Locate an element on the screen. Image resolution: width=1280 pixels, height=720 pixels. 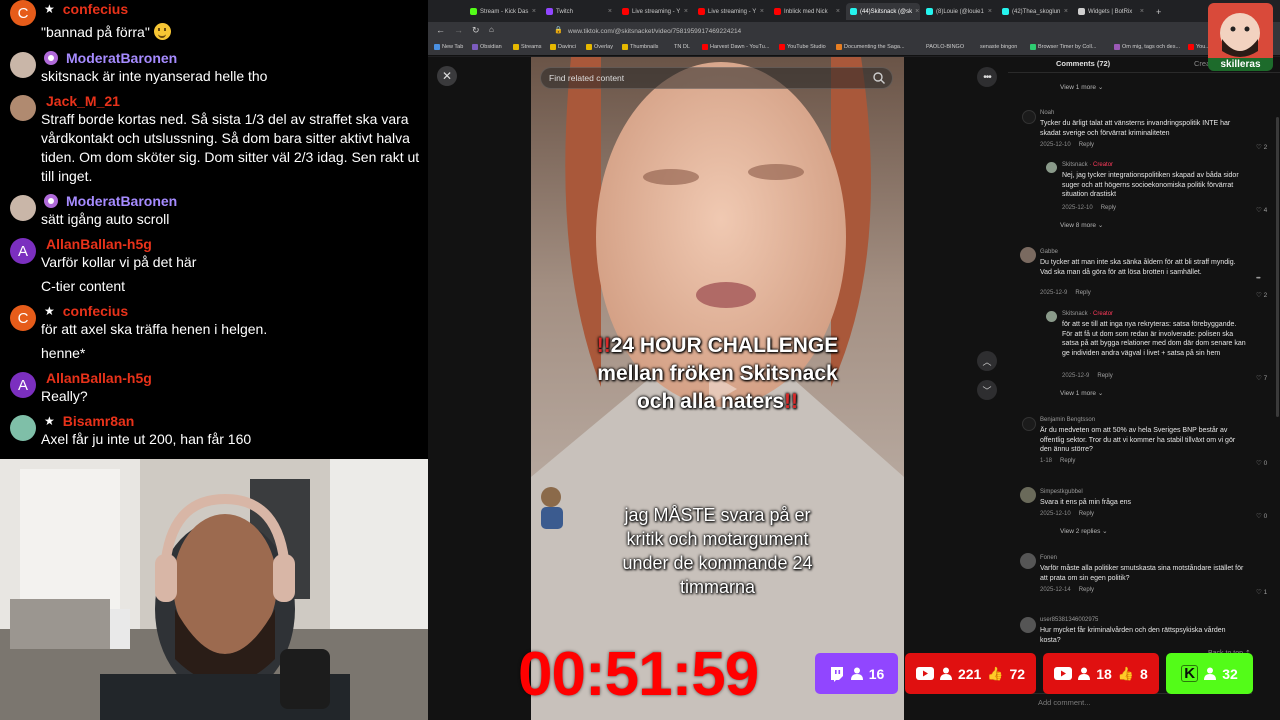
browser-tab: Widgets | BotRix × is located at coordinates (1111, 11).